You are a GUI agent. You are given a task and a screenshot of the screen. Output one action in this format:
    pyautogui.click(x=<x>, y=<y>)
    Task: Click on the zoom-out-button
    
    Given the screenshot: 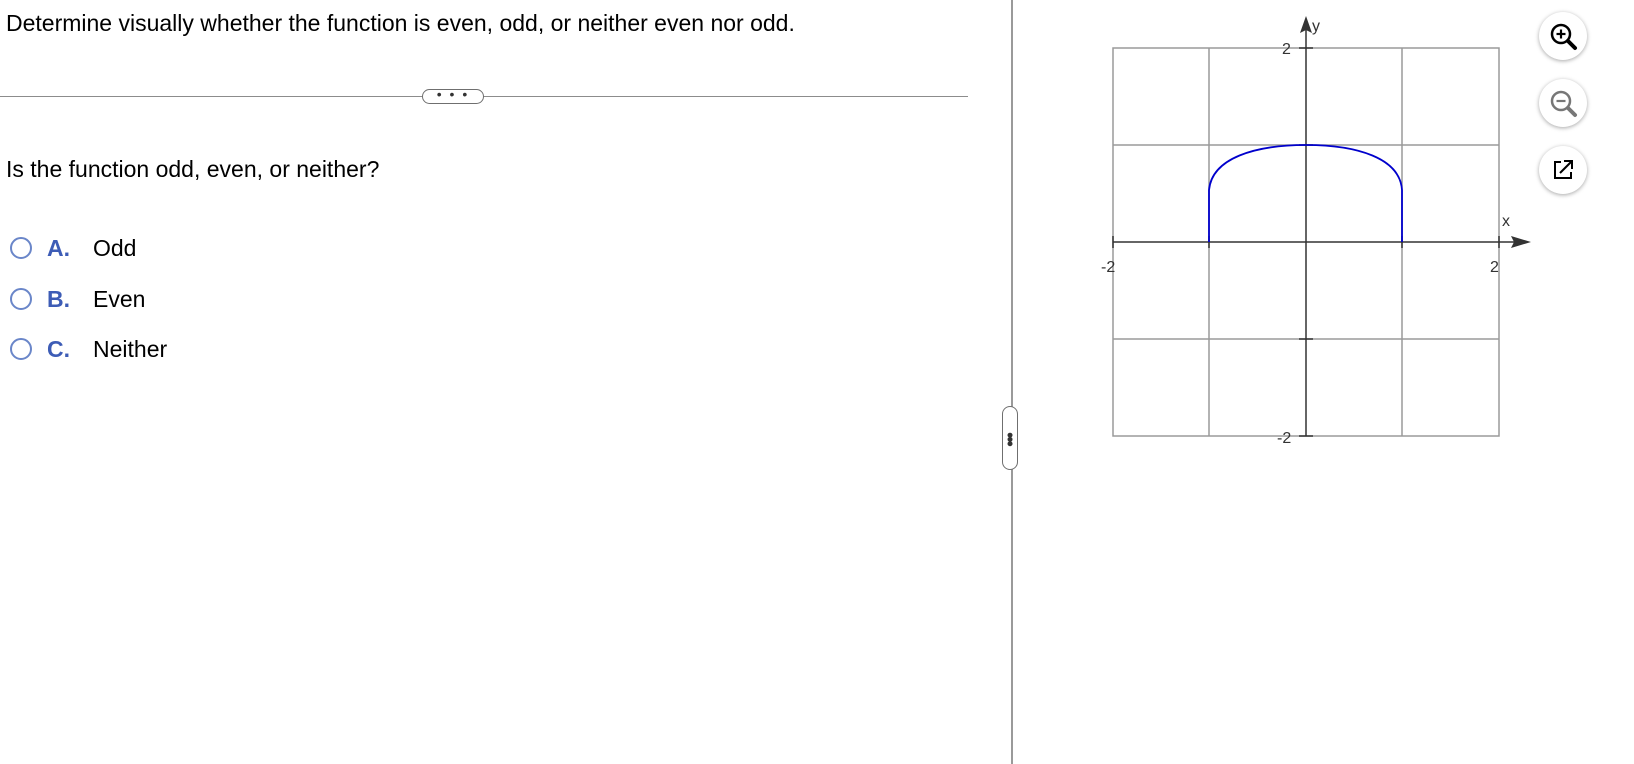 What is the action you would take?
    pyautogui.click(x=1563, y=103)
    